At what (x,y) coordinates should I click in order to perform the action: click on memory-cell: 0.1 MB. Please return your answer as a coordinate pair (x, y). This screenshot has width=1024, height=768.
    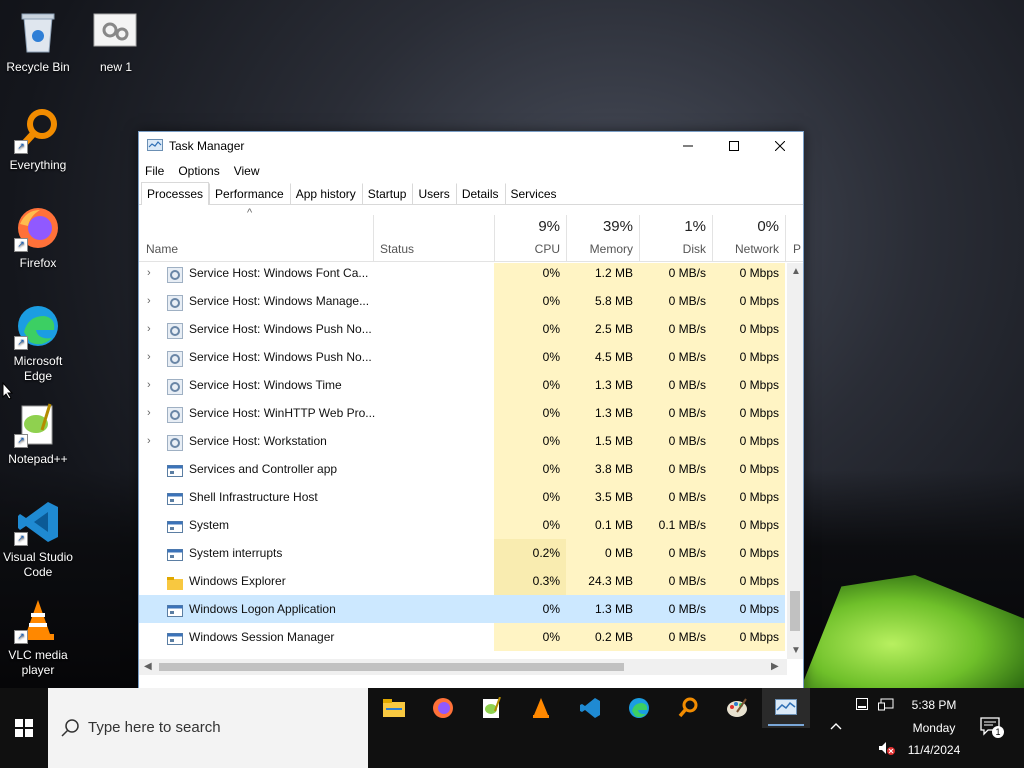
    Looking at the image, I should click on (602, 525).